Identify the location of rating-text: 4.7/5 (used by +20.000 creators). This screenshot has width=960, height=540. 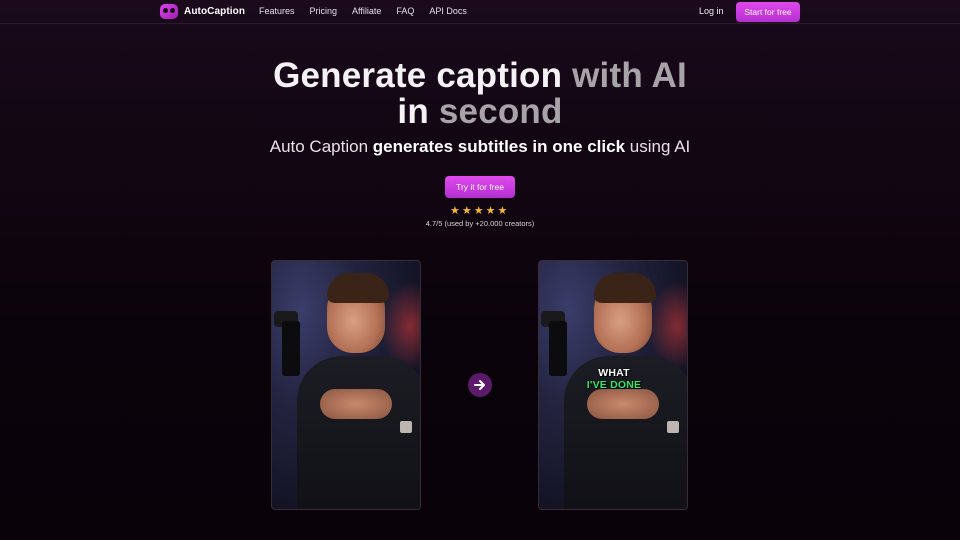
(480, 223).